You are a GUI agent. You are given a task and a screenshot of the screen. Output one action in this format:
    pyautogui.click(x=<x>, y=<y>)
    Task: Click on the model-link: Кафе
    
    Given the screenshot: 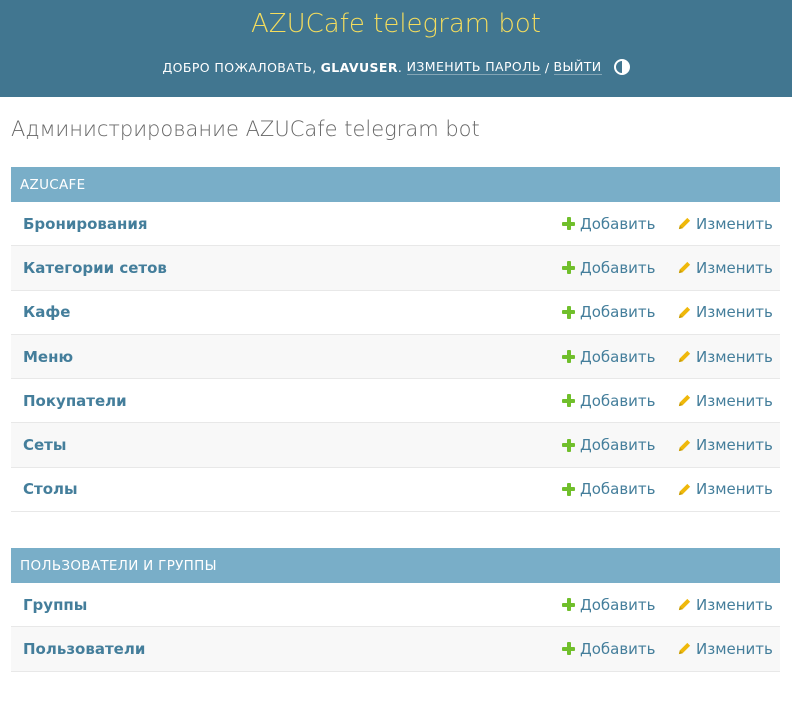 What is the action you would take?
    pyautogui.click(x=46, y=312)
    